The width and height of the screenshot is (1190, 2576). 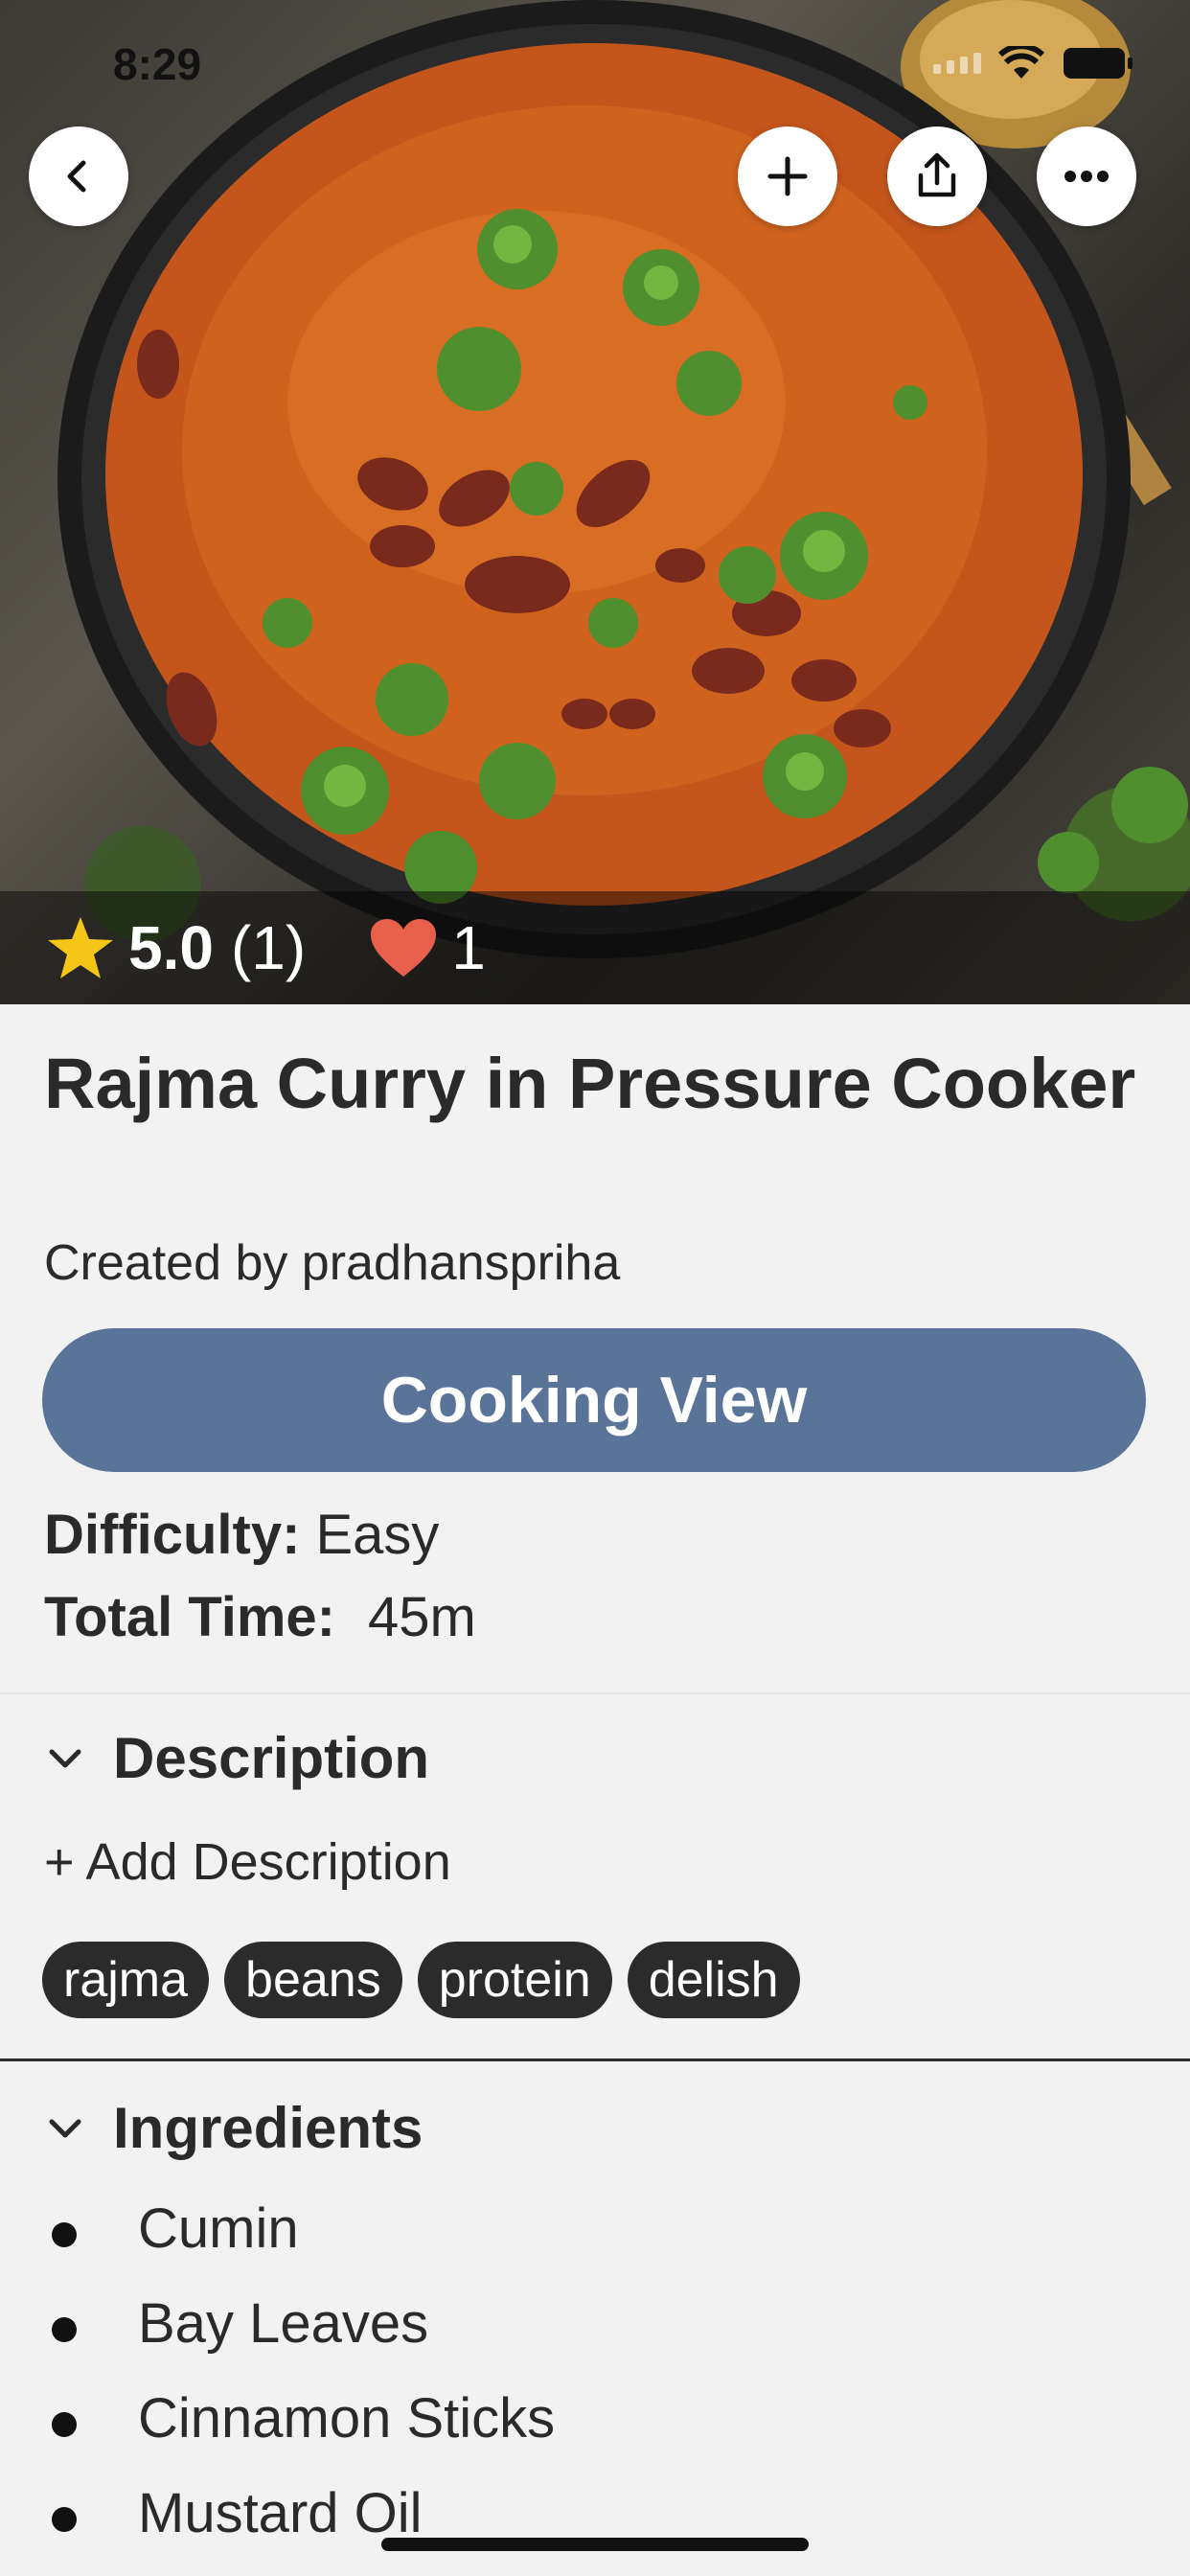 What do you see at coordinates (172, 1535) in the screenshot?
I see `difficulty-label: Difficulty:` at bounding box center [172, 1535].